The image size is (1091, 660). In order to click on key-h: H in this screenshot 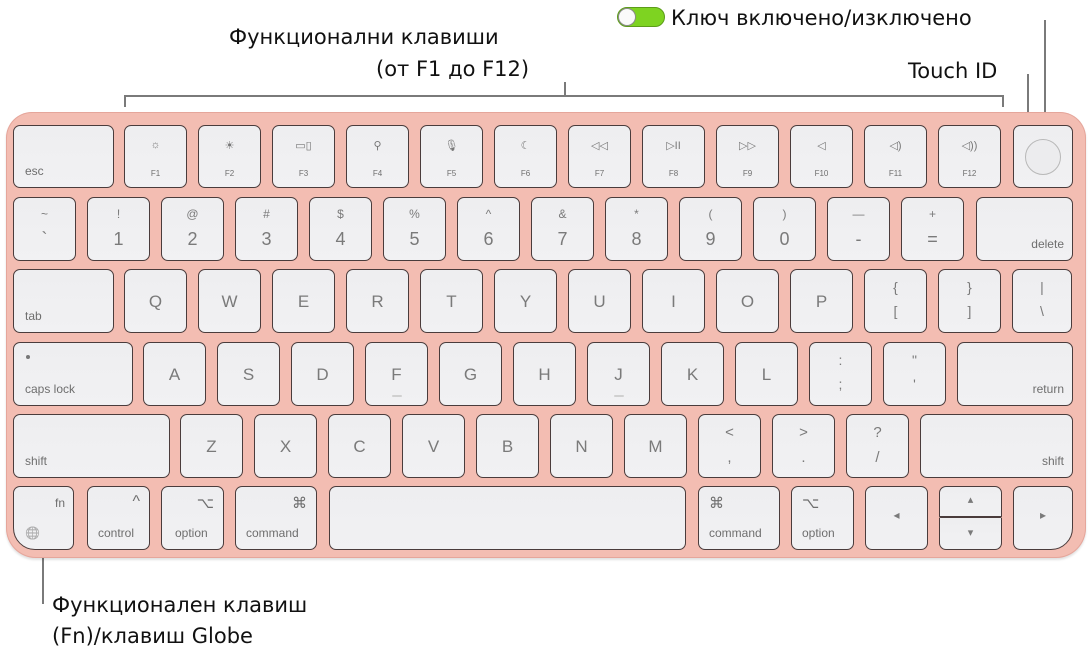, I will do `click(544, 374)`.